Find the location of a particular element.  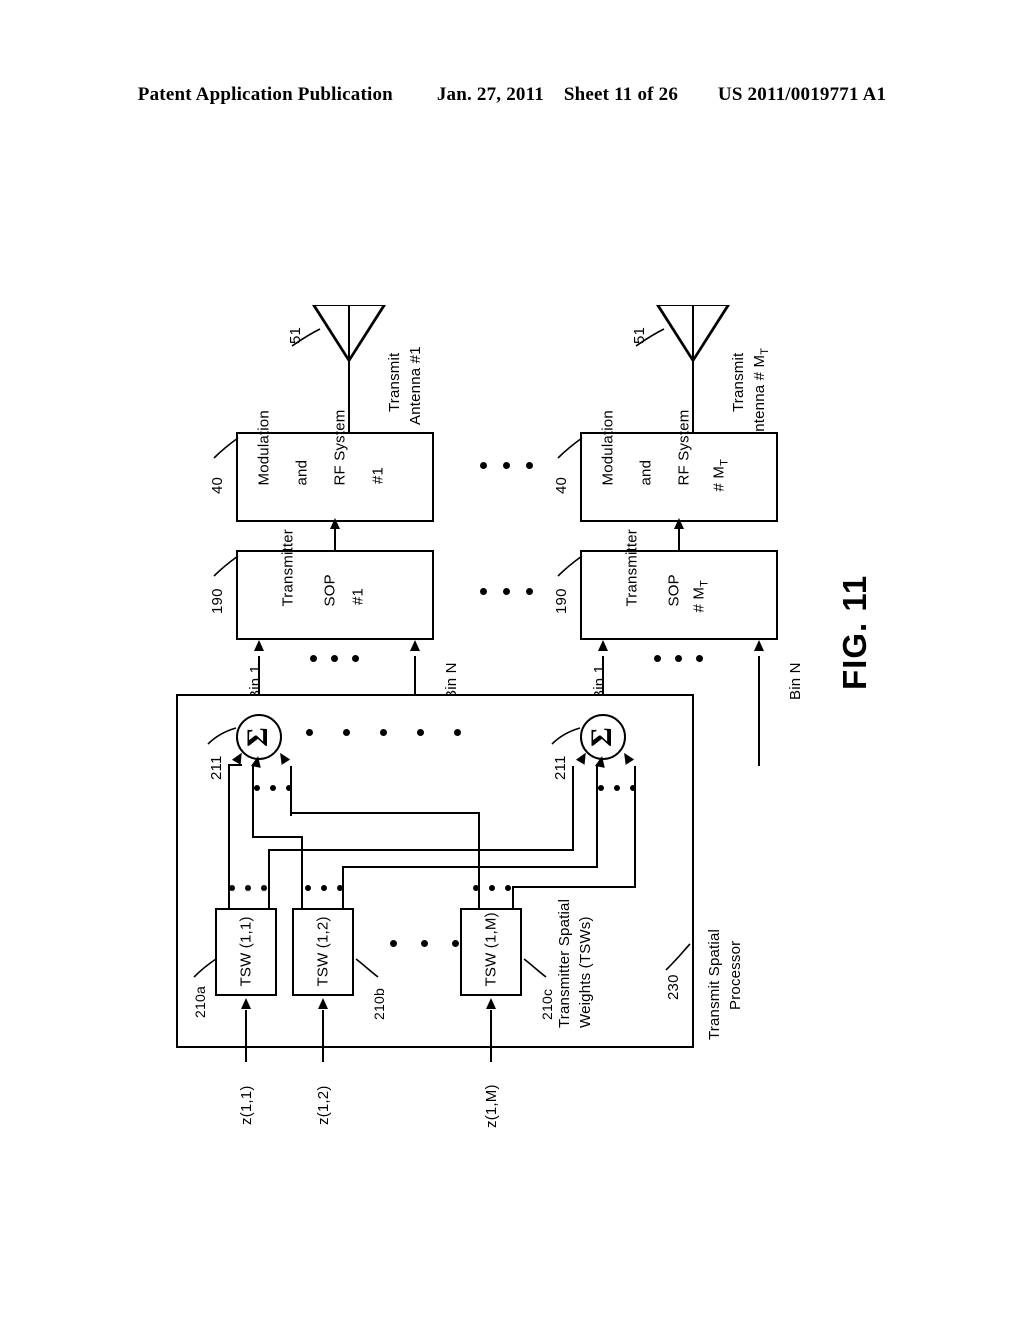

tsw-1-leader is located at coordinates (205, 968).